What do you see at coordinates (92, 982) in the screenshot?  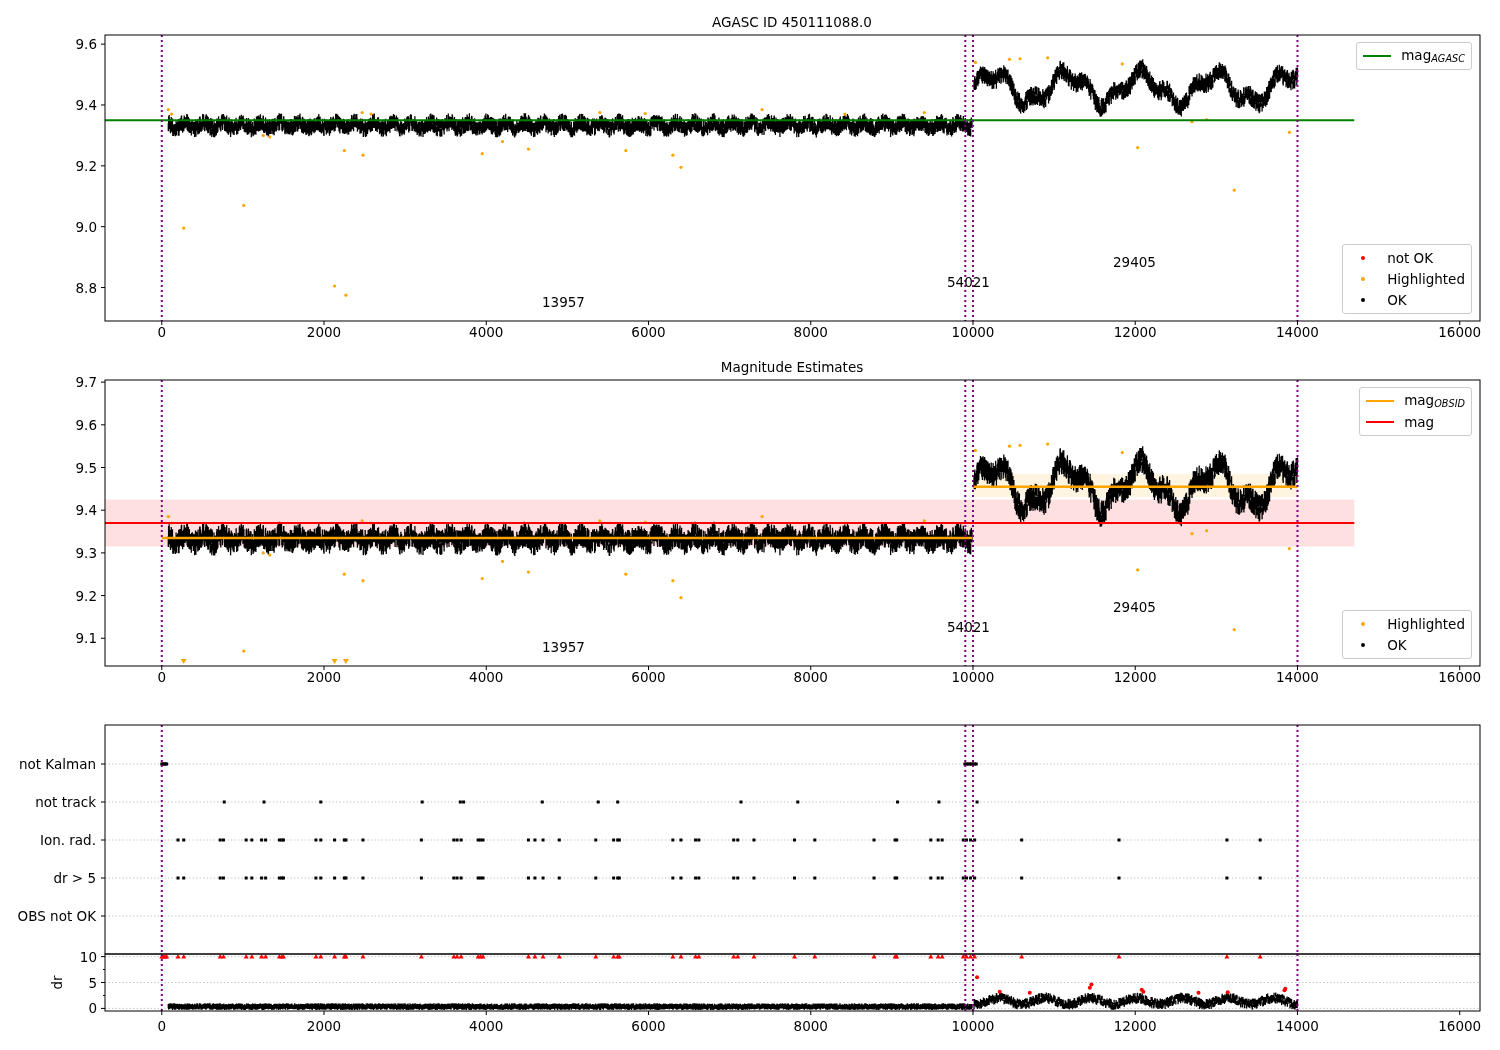 I see `axis-tick-label: 5` at bounding box center [92, 982].